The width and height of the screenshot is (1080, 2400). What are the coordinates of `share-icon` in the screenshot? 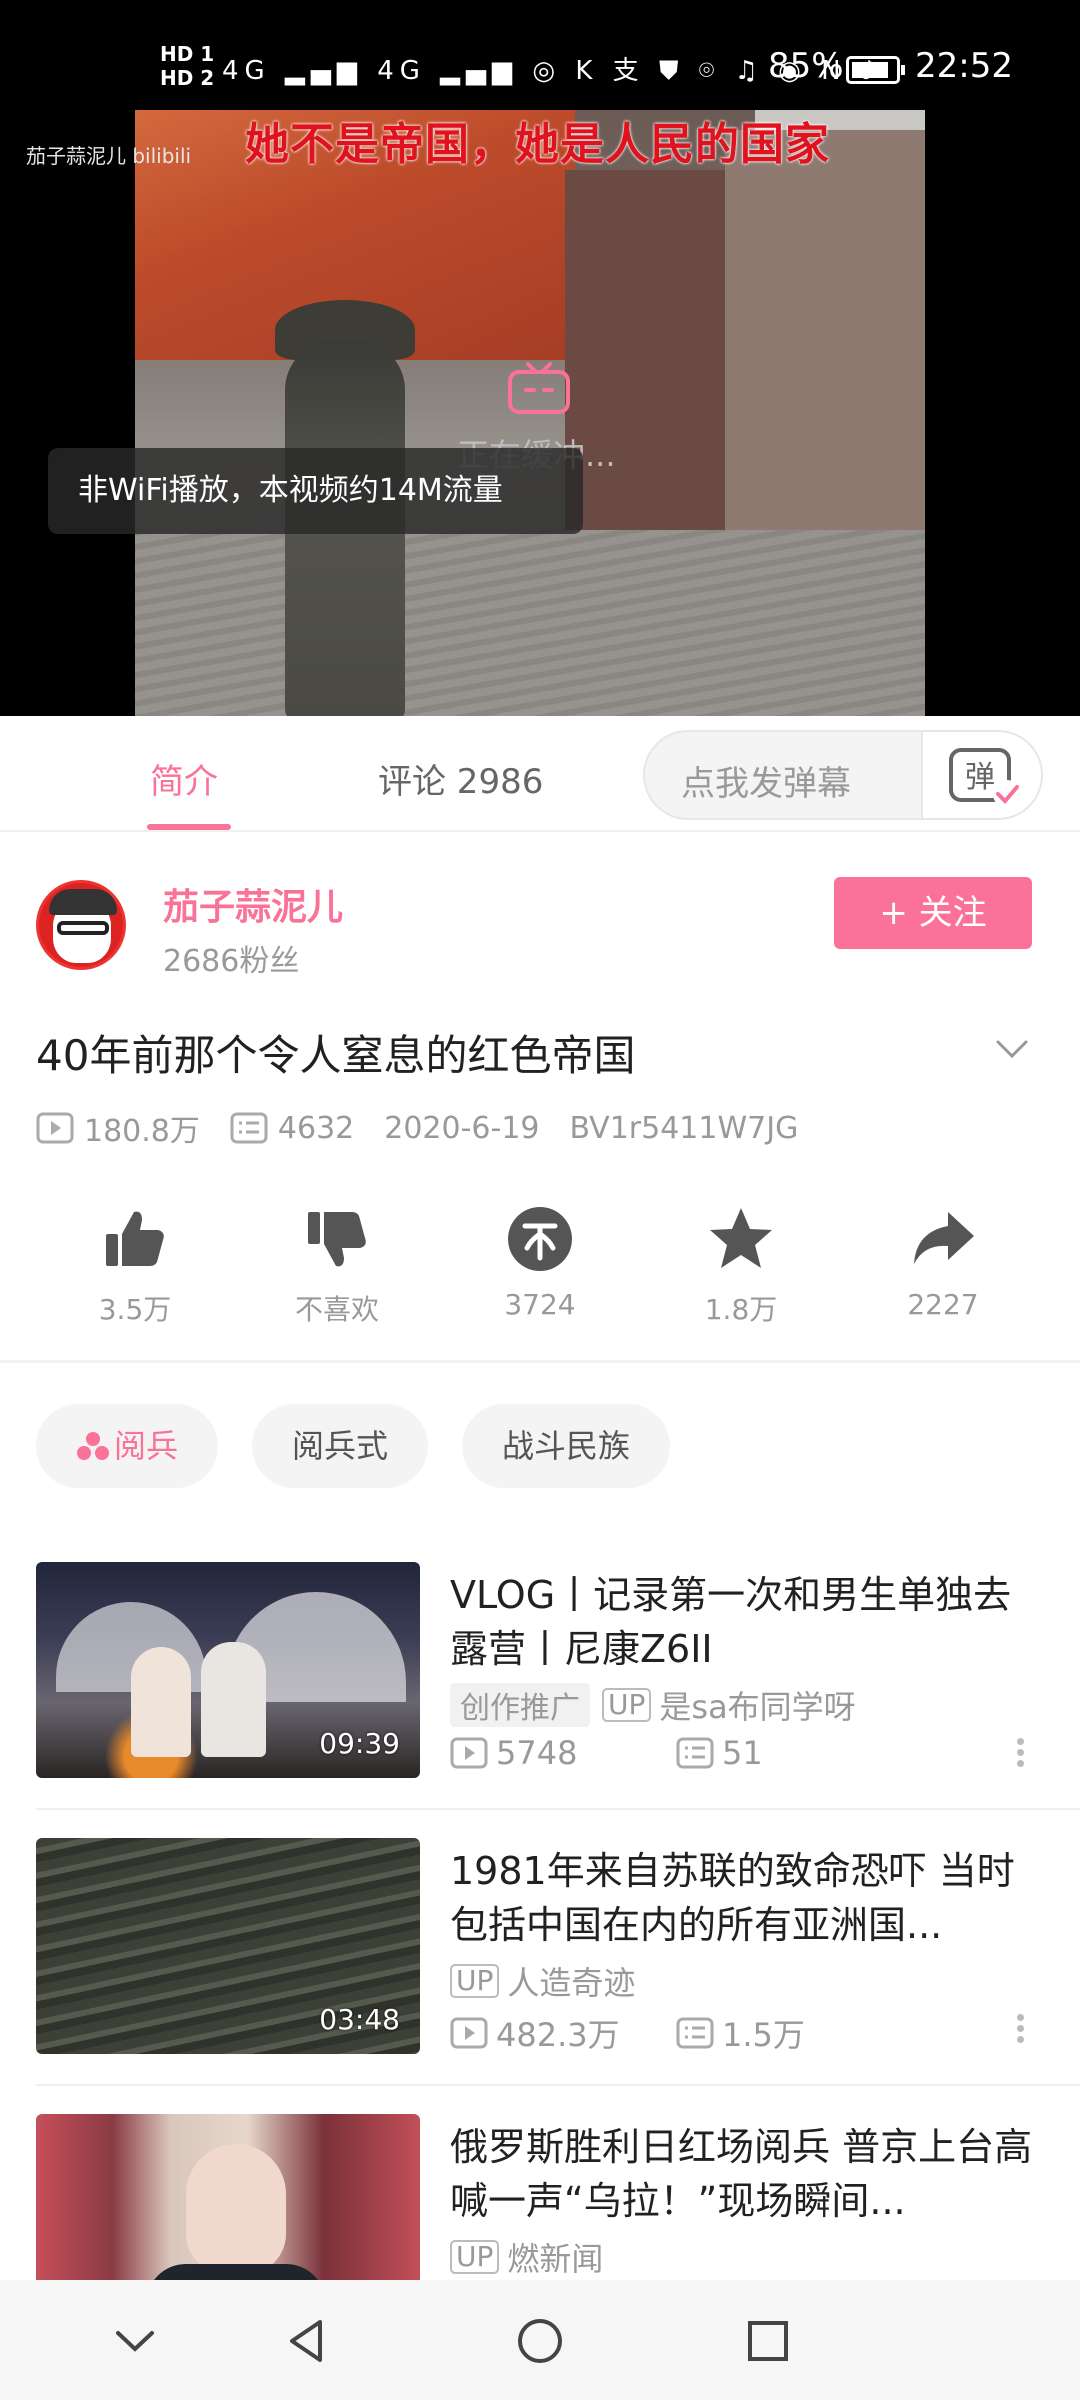 It's located at (944, 1238).